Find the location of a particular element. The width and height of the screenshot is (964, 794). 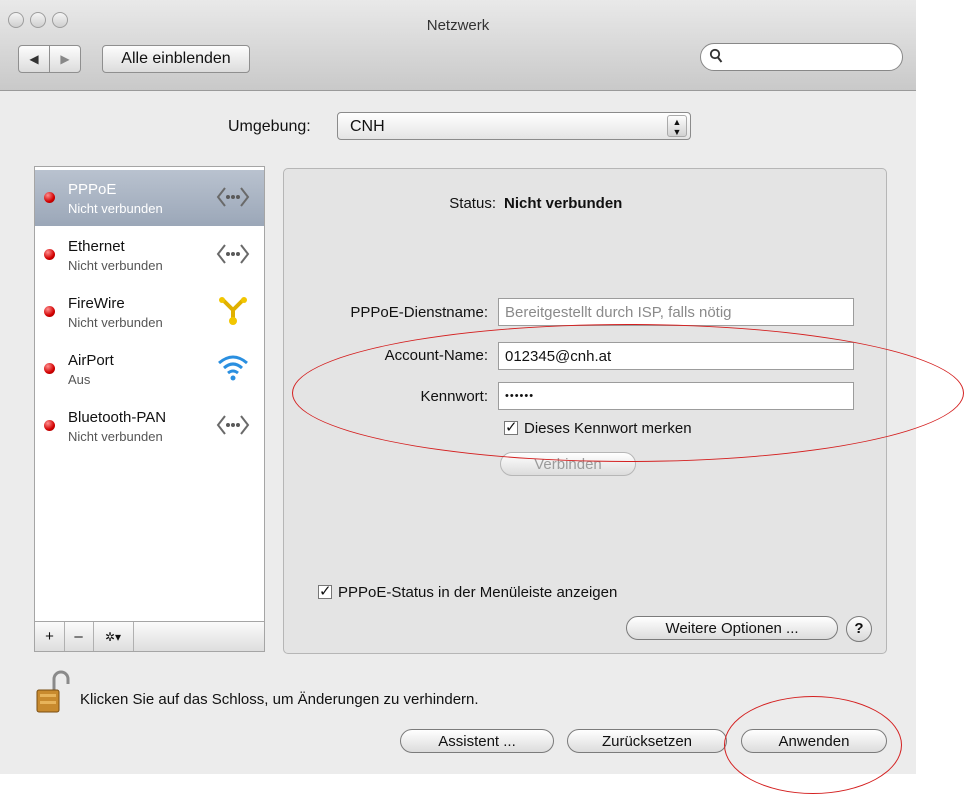

wifi-icon is located at coordinates (233, 368).